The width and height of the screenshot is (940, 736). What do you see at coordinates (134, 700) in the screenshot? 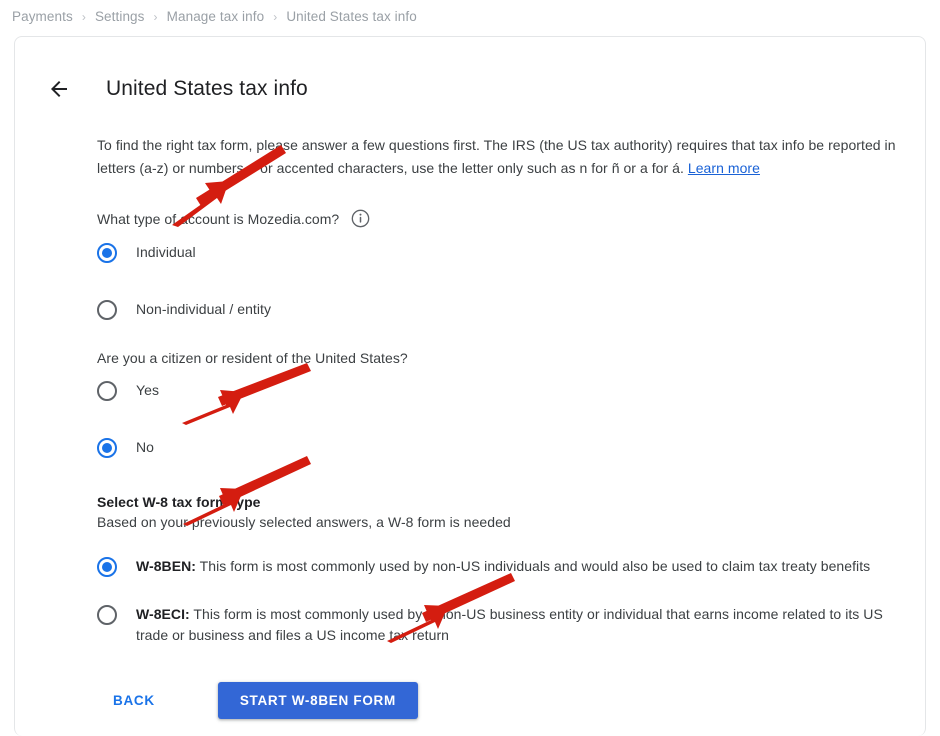
I see `back-button: BACK` at bounding box center [134, 700].